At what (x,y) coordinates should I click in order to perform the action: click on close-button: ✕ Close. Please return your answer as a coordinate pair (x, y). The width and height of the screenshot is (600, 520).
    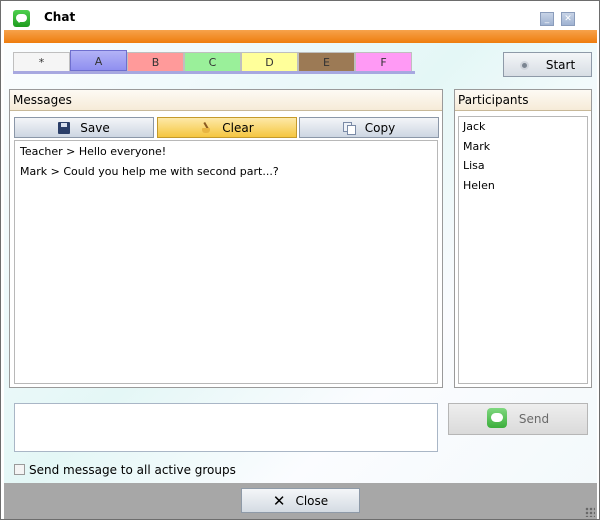
    Looking at the image, I should click on (300, 500).